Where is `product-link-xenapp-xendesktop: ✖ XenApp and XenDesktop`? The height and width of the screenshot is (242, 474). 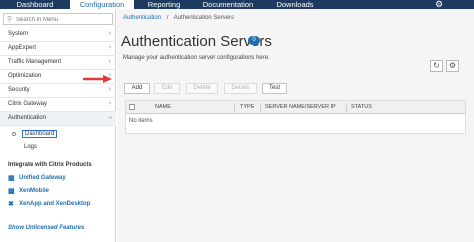
product-link-xenapp-xendesktop: ✖ XenApp and XenDesktop is located at coordinates (49, 206).